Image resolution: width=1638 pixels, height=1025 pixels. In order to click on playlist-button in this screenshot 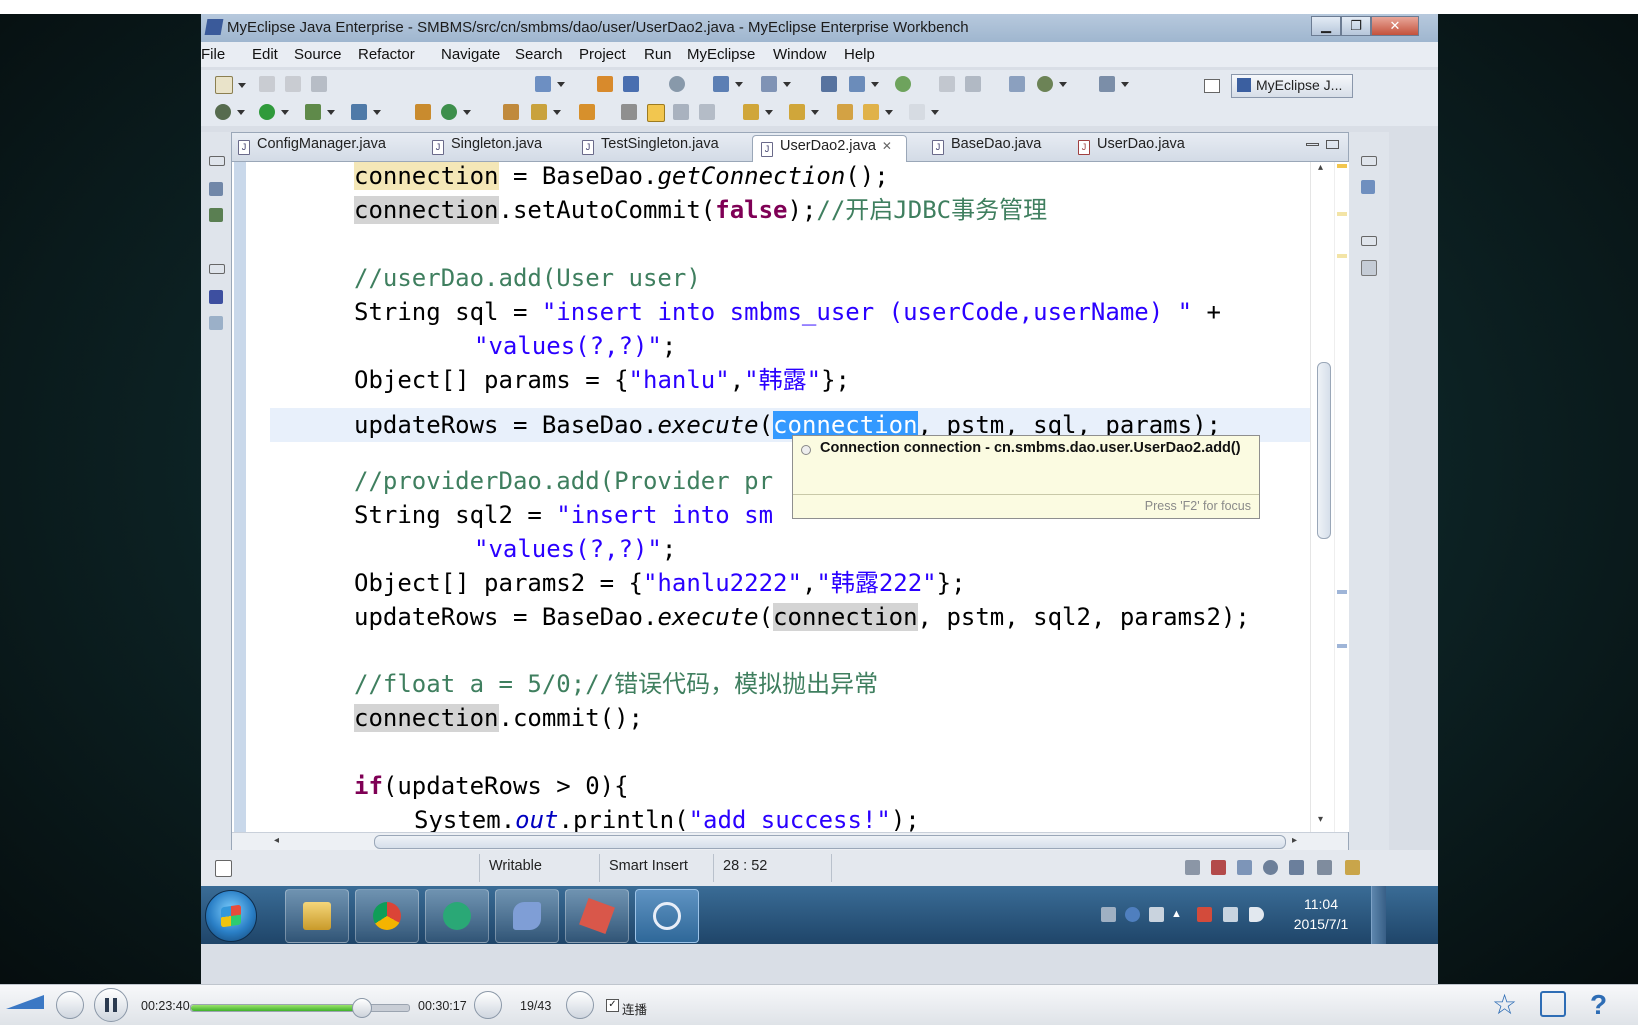, I will do `click(70, 1005)`.